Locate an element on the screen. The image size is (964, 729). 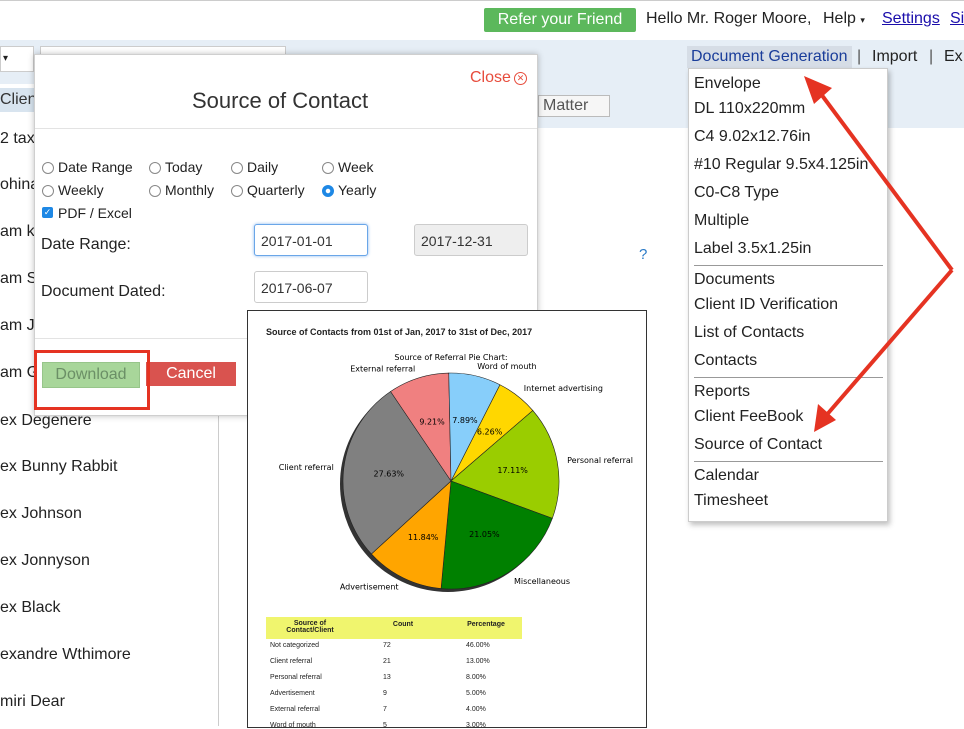
slice-value-label: 11.84% is located at coordinates (423, 537).